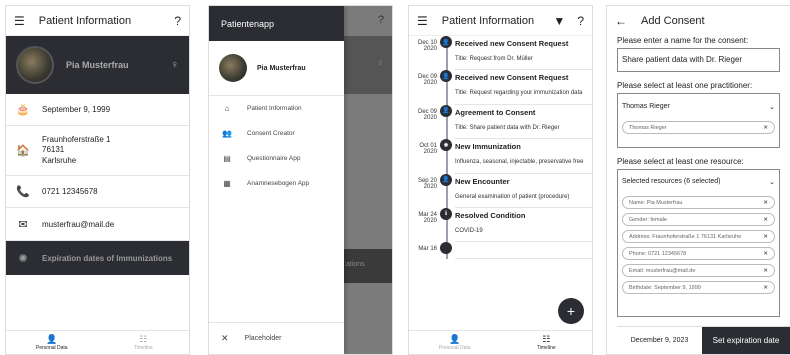 The width and height of the screenshot is (790, 355). What do you see at coordinates (673, 21) in the screenshot?
I see `page-title: Add Consent` at bounding box center [673, 21].